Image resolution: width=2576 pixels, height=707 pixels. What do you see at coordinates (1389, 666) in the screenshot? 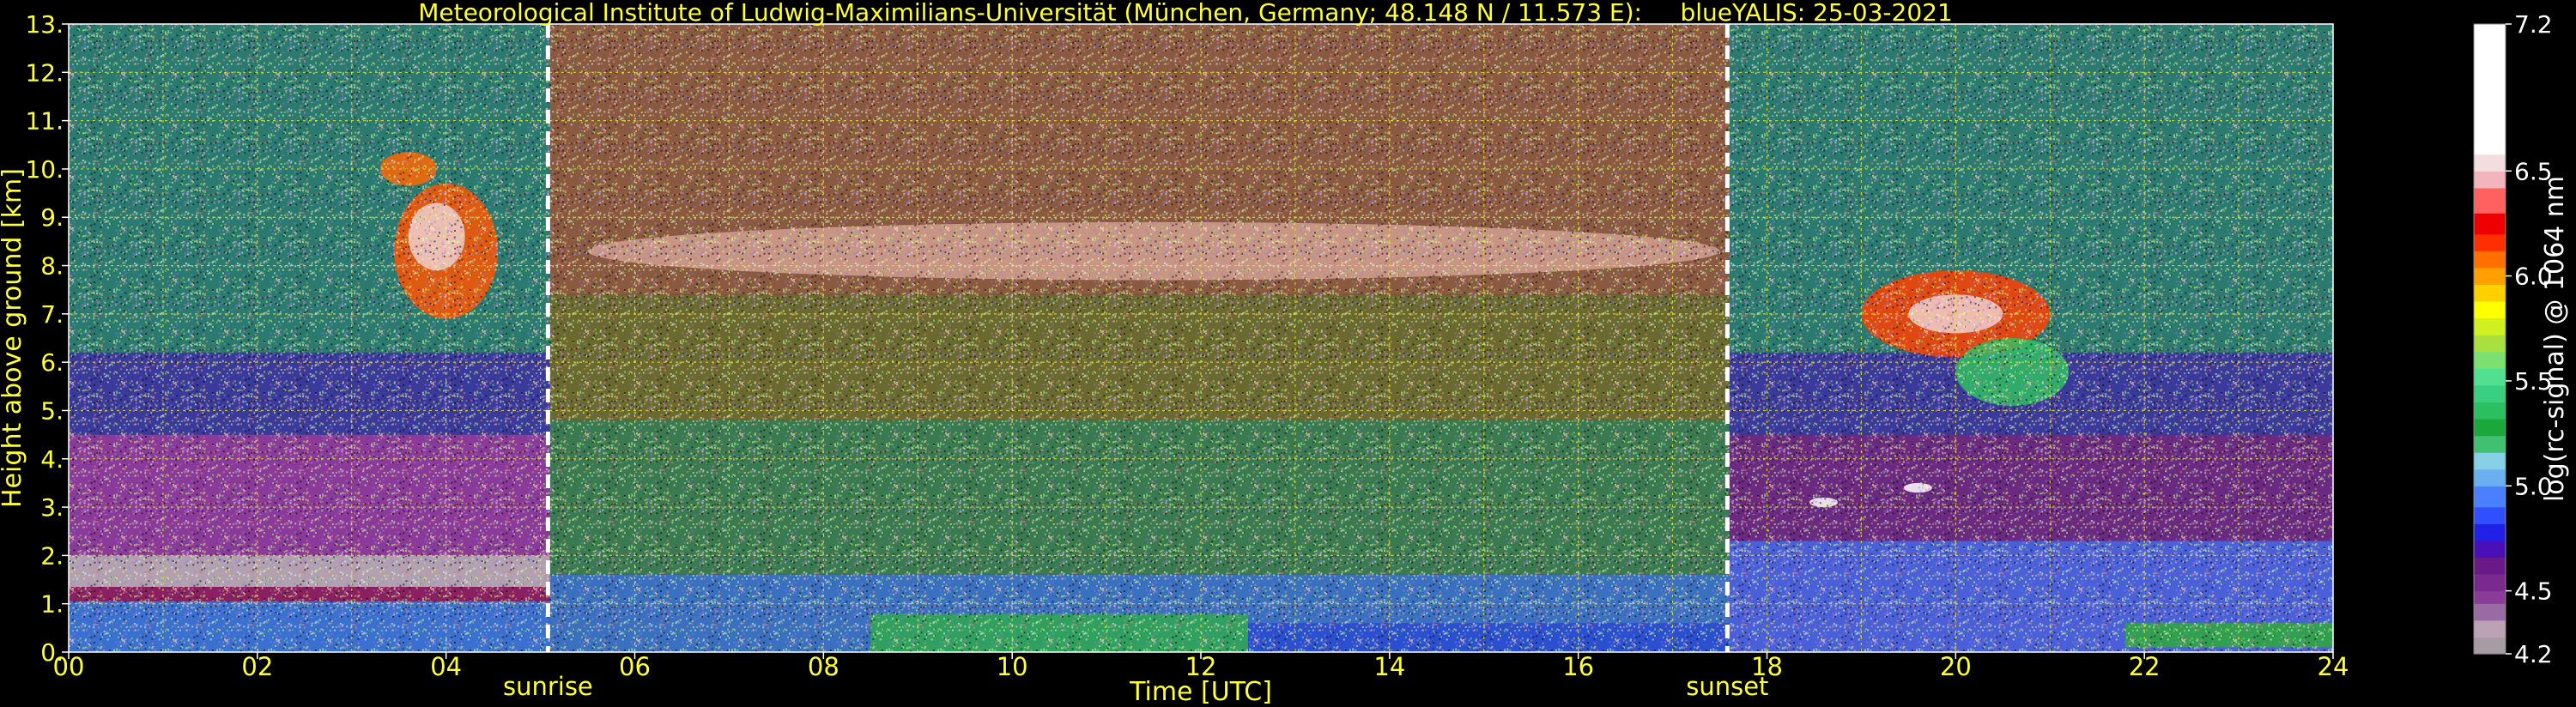
I see `x-tick-label: 14` at bounding box center [1389, 666].